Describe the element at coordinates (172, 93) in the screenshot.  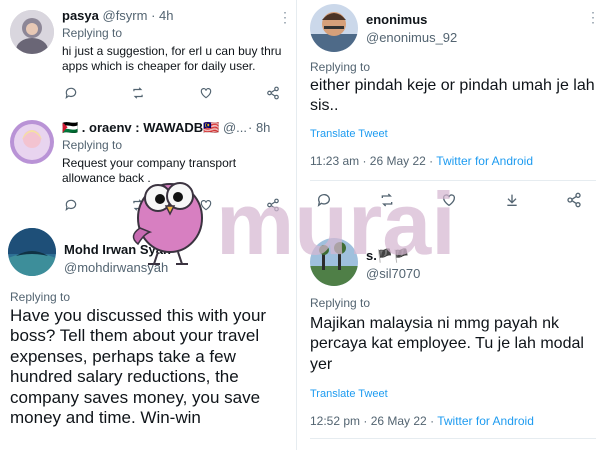
I see `tweet-actions` at that location.